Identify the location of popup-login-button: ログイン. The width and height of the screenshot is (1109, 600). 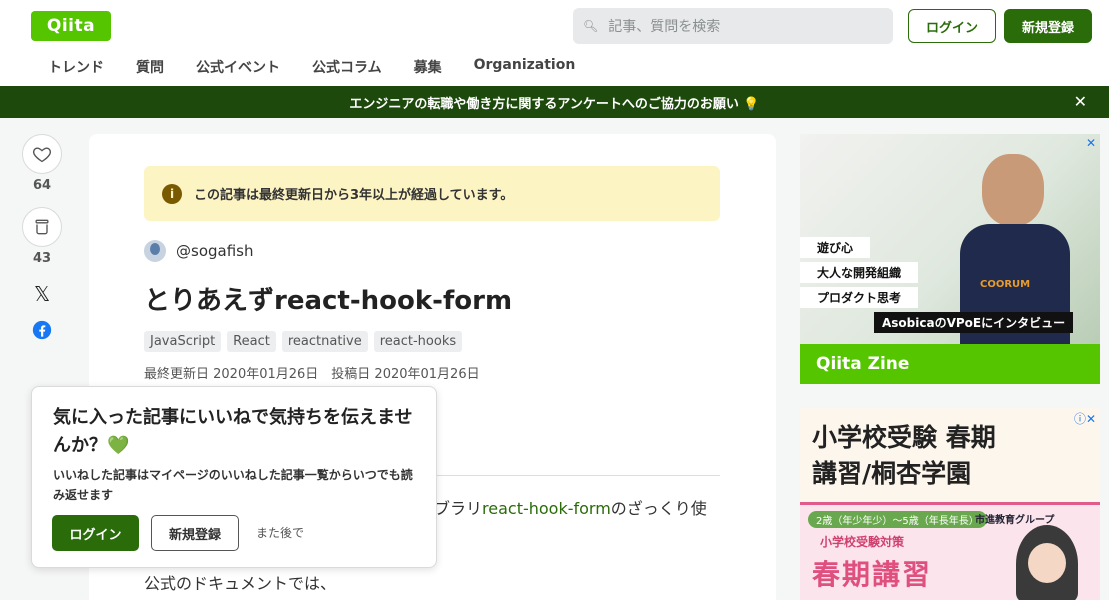
(95, 533).